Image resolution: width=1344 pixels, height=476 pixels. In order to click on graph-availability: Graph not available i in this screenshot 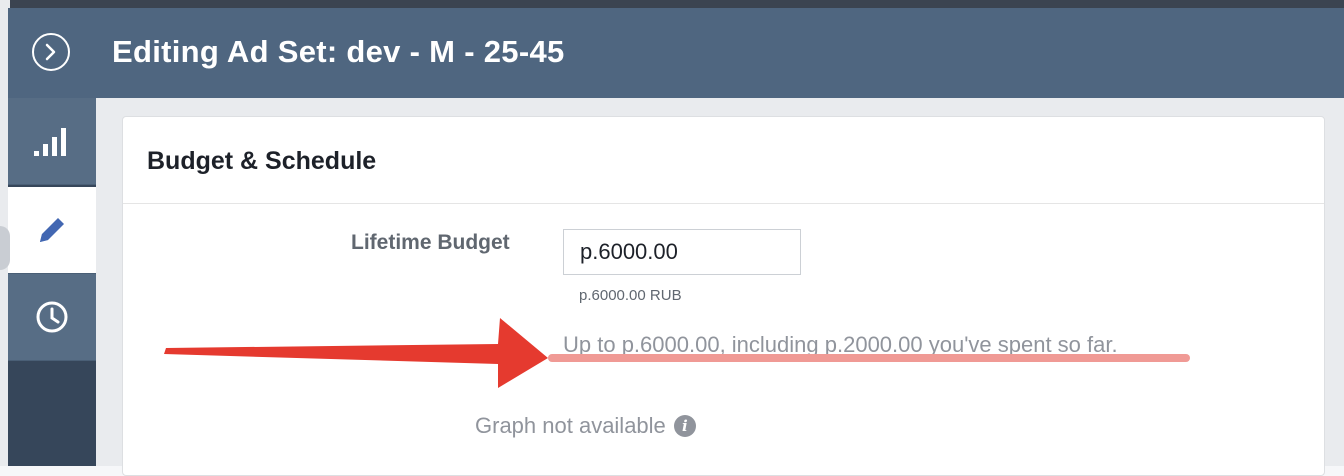, I will do `click(585, 426)`.